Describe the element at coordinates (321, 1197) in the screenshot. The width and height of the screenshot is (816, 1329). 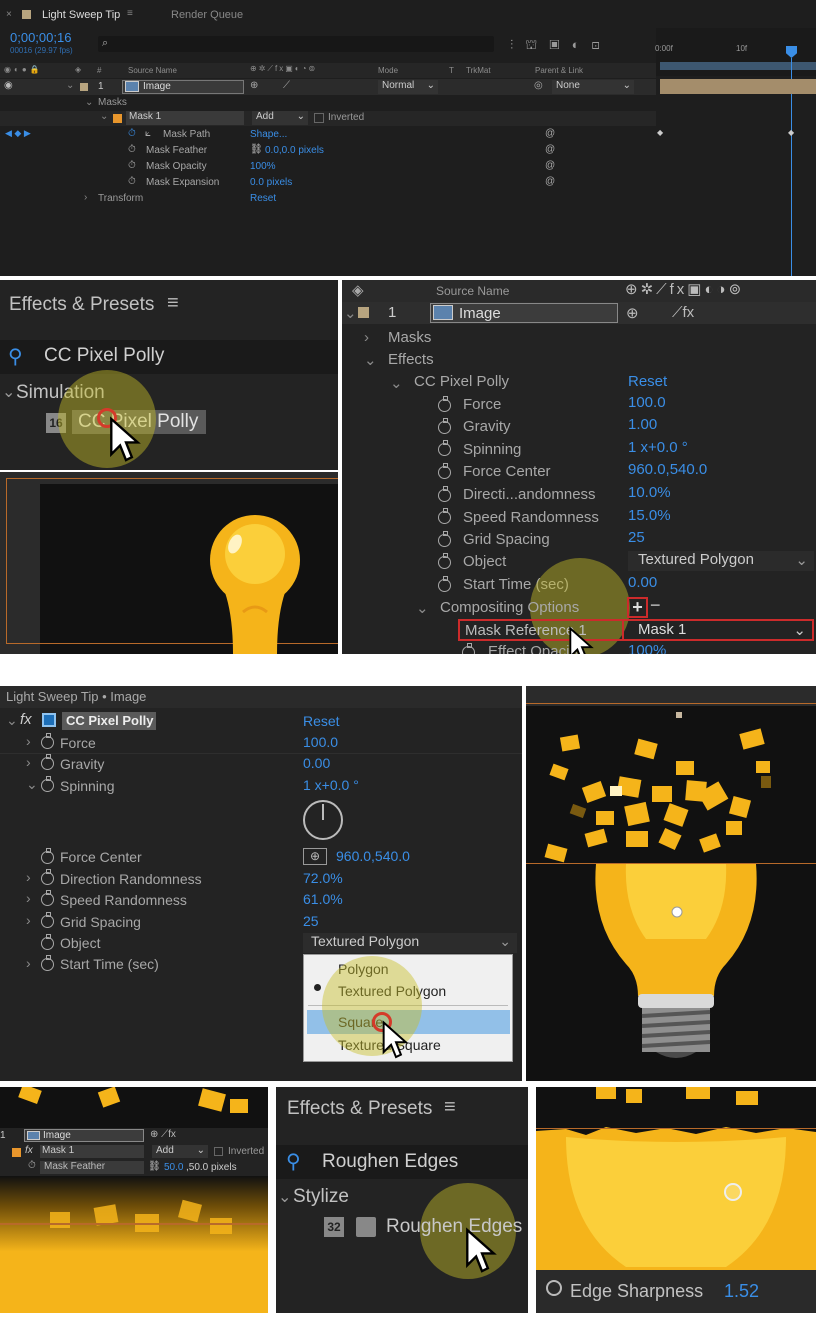
I see `category-stylize: Stylize` at that location.